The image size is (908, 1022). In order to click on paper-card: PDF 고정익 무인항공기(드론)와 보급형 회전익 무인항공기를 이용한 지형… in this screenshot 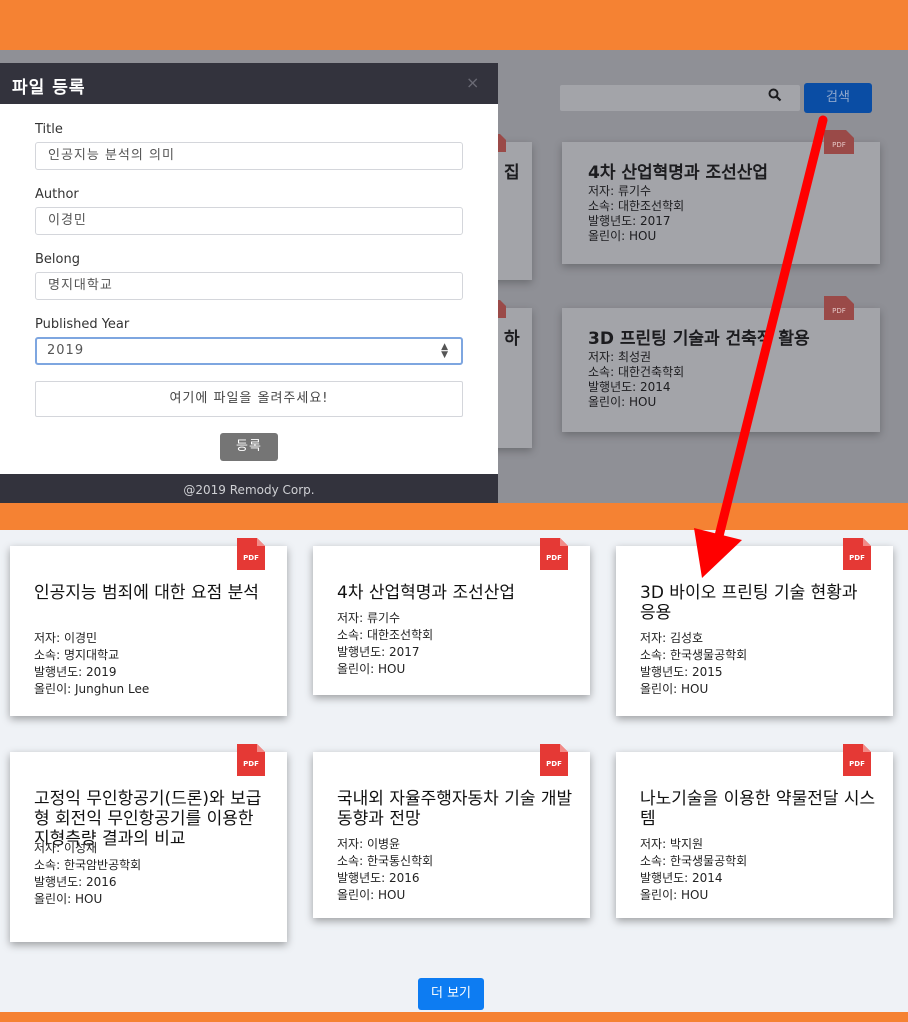, I will do `click(148, 843)`.